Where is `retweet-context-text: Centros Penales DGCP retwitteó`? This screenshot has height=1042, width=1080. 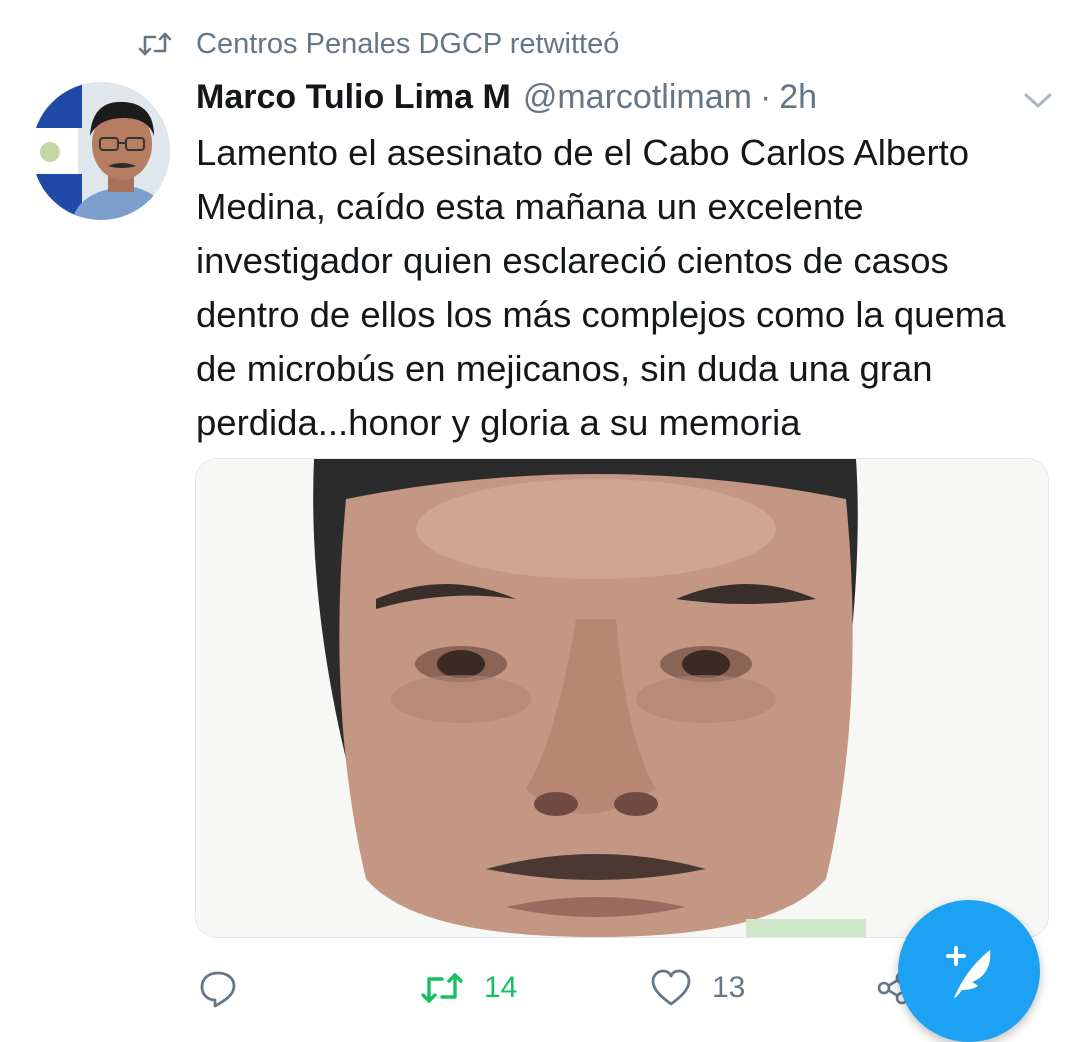
retweet-context-text: Centros Penales DGCP retwitteó is located at coordinates (408, 43).